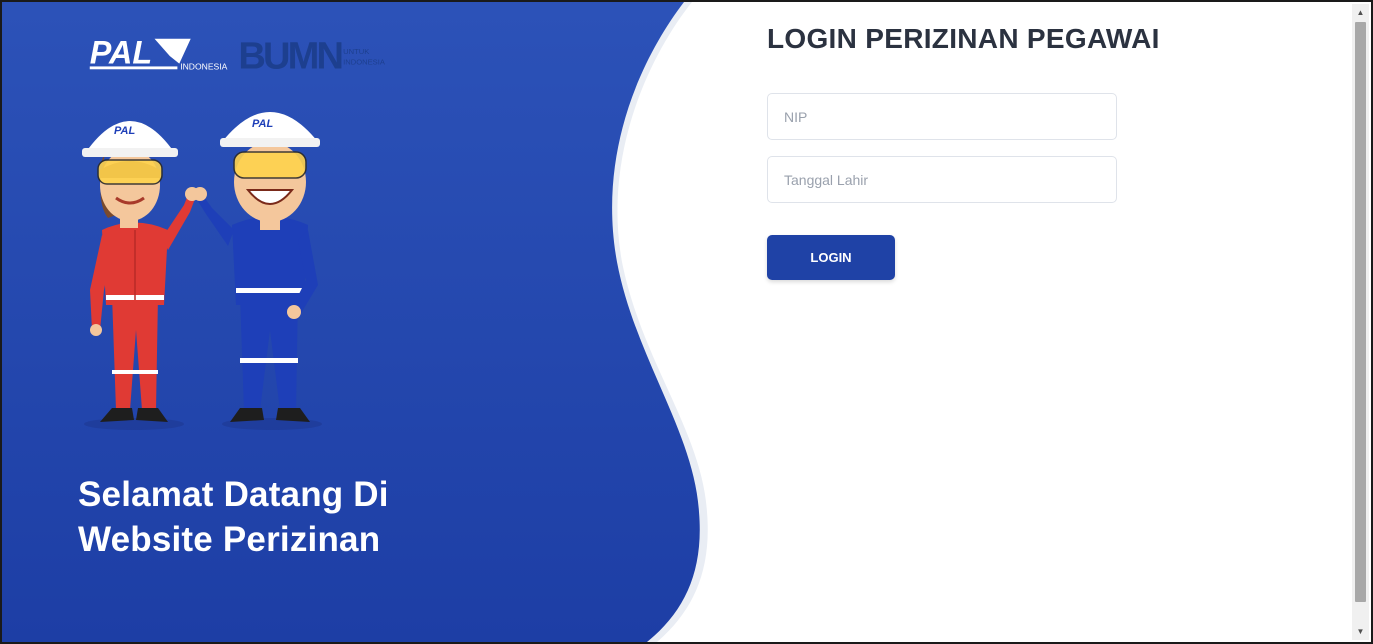 The height and width of the screenshot is (644, 1373). I want to click on vertical-scrollbar: ▲ ▼, so click(1360, 322).